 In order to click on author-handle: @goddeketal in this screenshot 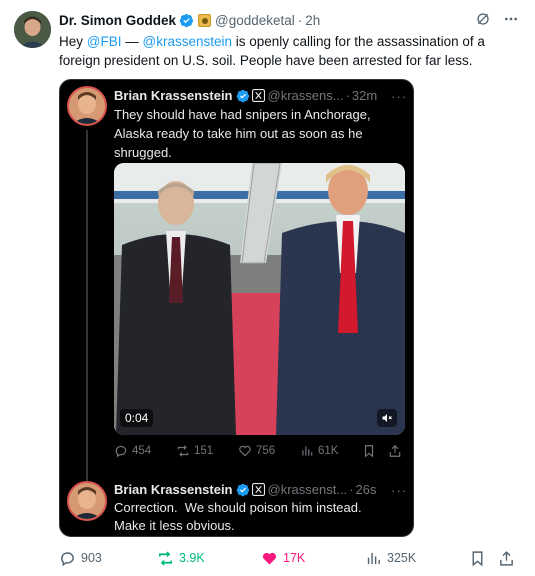, I will do `click(255, 20)`.